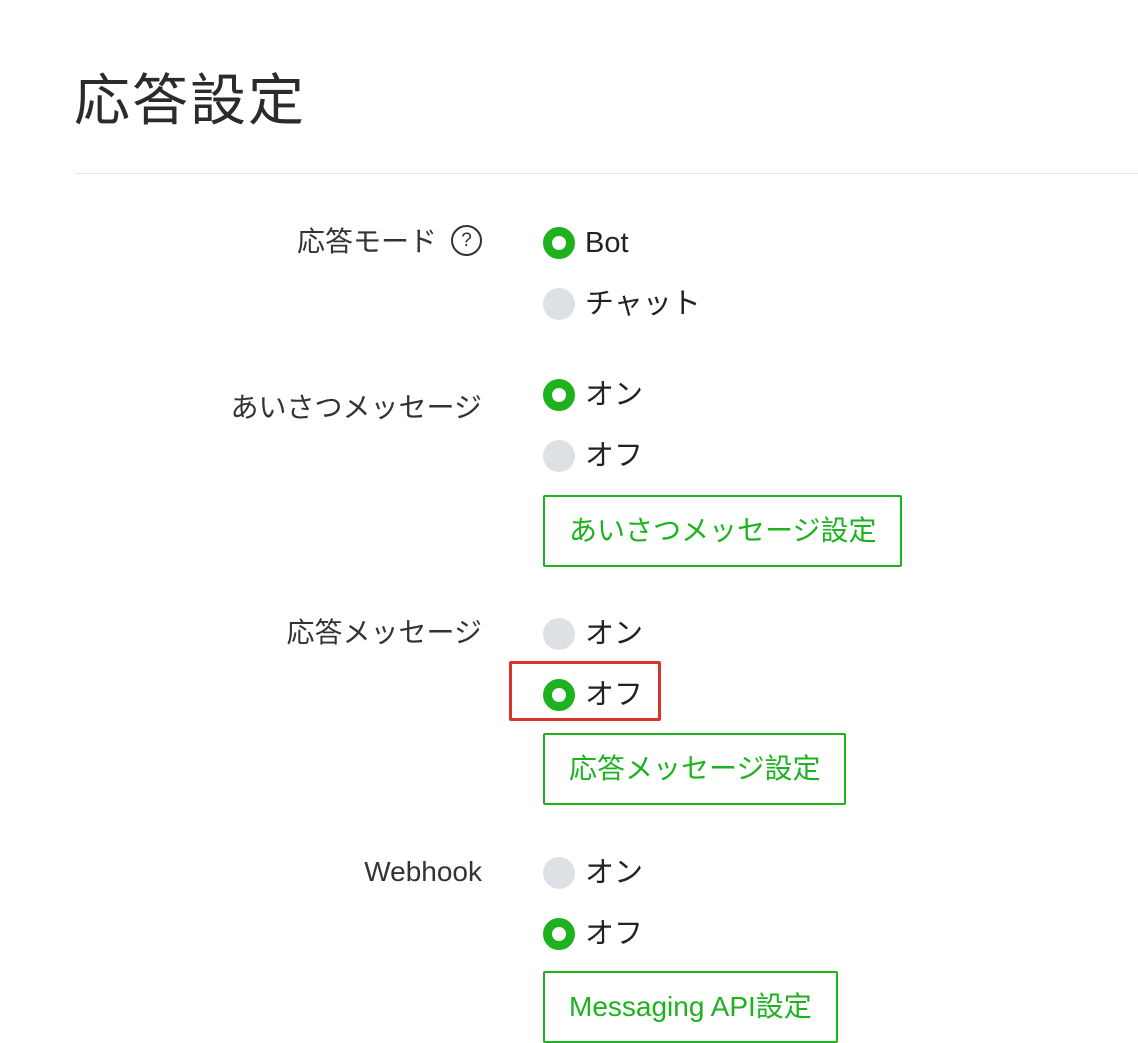 The image size is (1138, 1043). What do you see at coordinates (356, 407) in the screenshot?
I see `greeting-message-label: あいさつメッセージ` at bounding box center [356, 407].